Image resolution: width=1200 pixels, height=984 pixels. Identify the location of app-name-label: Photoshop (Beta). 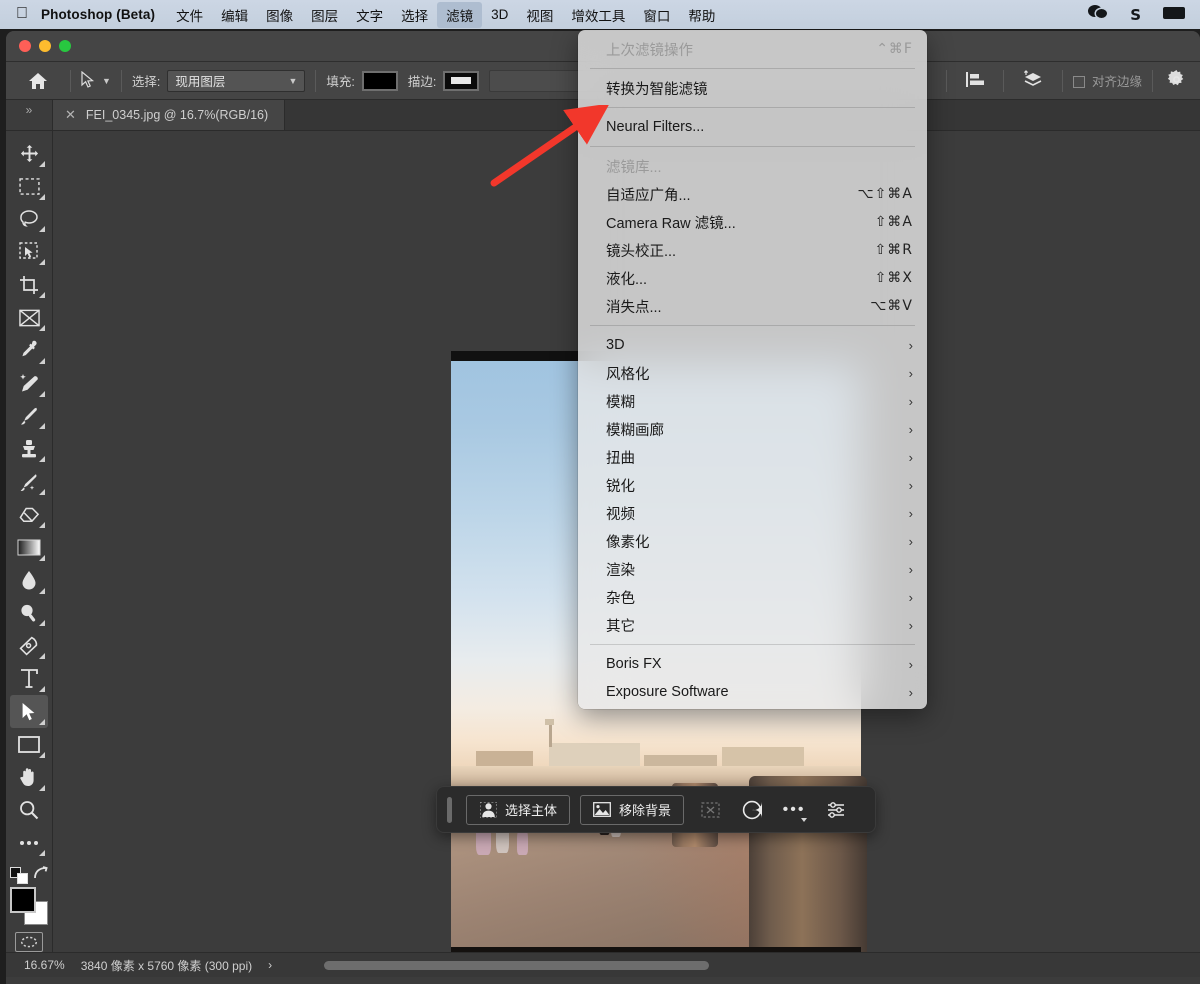
(104, 14).